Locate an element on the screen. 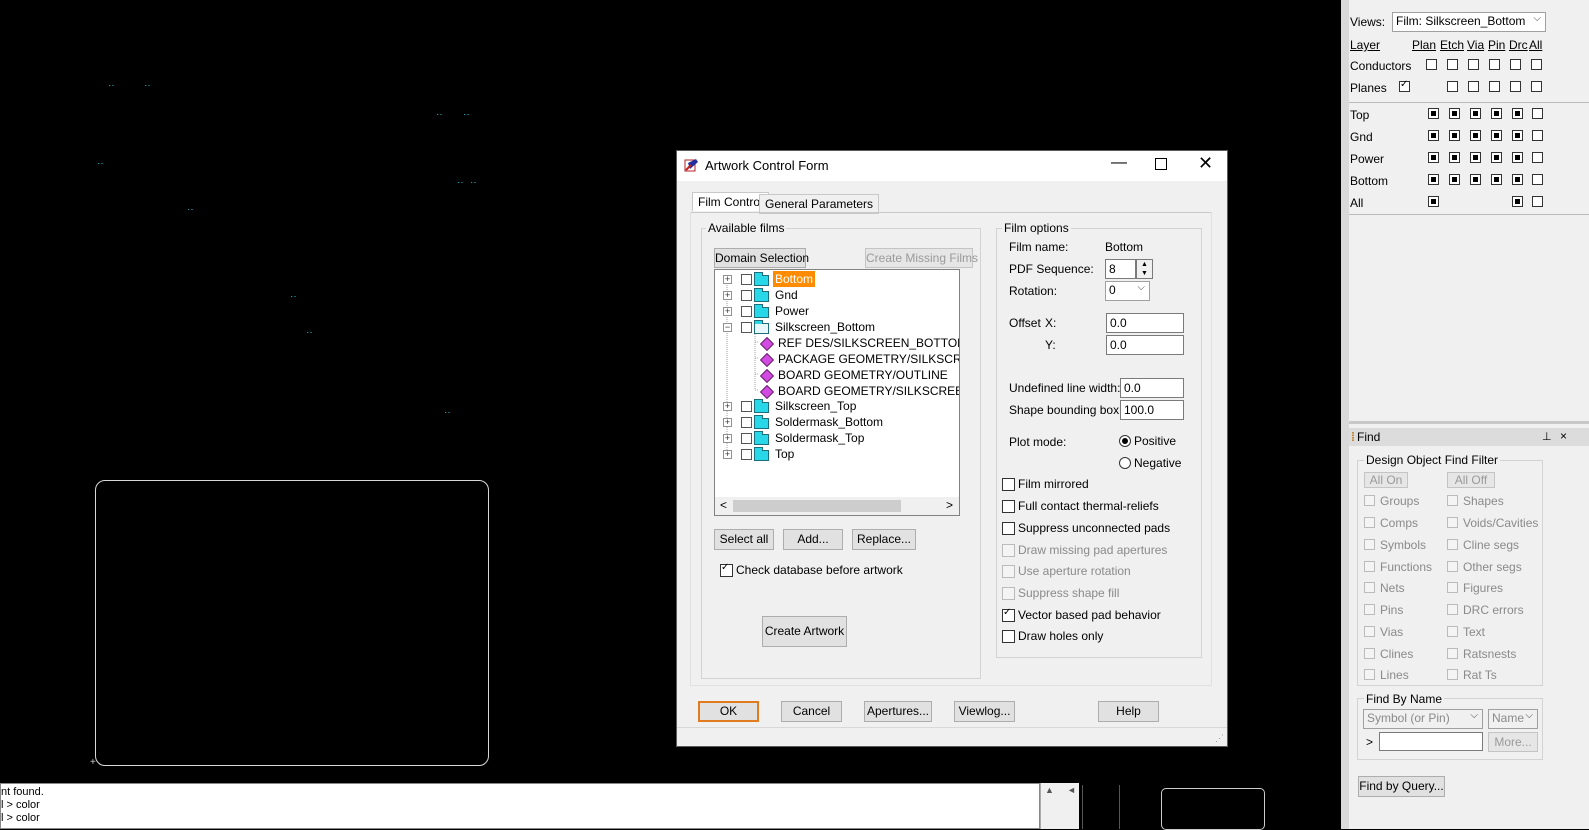 This screenshot has width=1589, height=830. tree-row-subclass: BOARD GEOMETRY/SILKSCREEN_E is located at coordinates (837, 391).